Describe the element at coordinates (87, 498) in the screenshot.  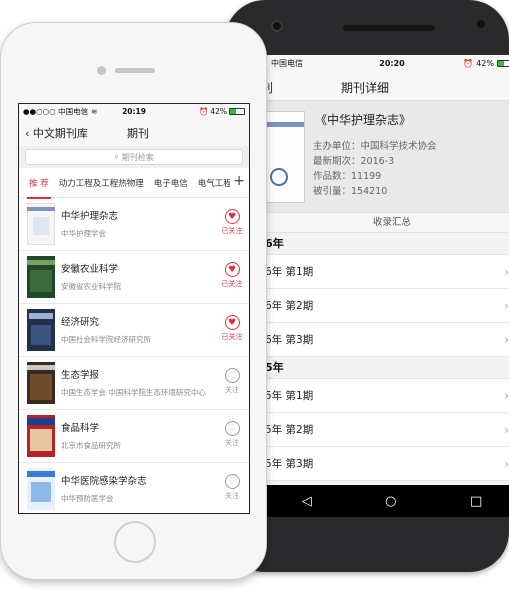
I see `journal-publisher: 中华预防医学会` at that location.